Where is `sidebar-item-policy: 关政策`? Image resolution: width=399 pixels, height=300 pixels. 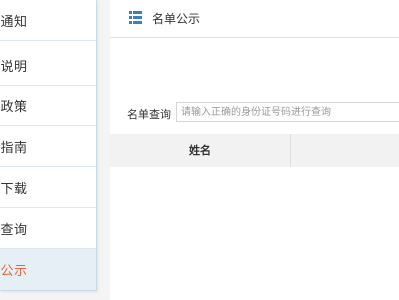 sidebar-item-policy: 关政策 is located at coordinates (48, 105).